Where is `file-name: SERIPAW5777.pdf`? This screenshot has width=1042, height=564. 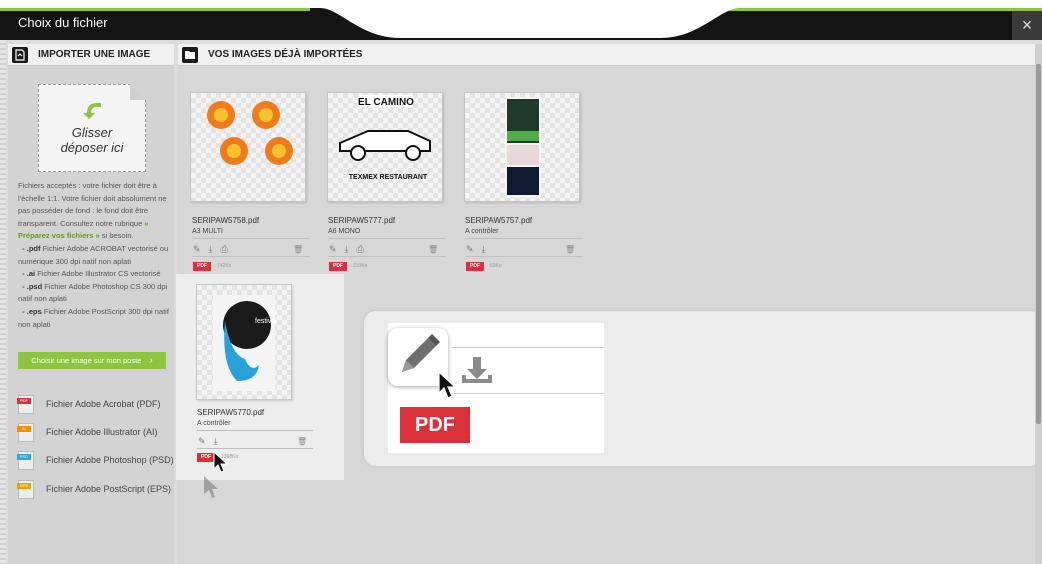 file-name: SERIPAW5777.pdf is located at coordinates (362, 220).